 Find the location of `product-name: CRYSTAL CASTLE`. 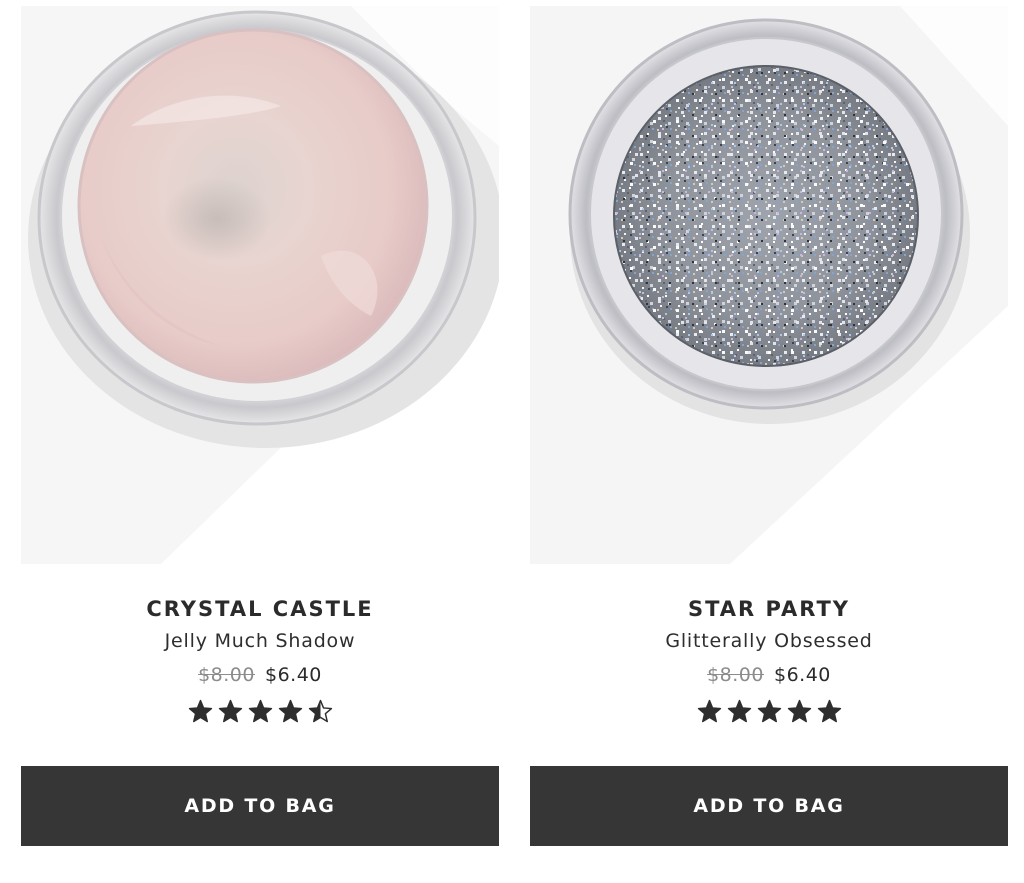

product-name: CRYSTAL CASTLE is located at coordinates (260, 610).